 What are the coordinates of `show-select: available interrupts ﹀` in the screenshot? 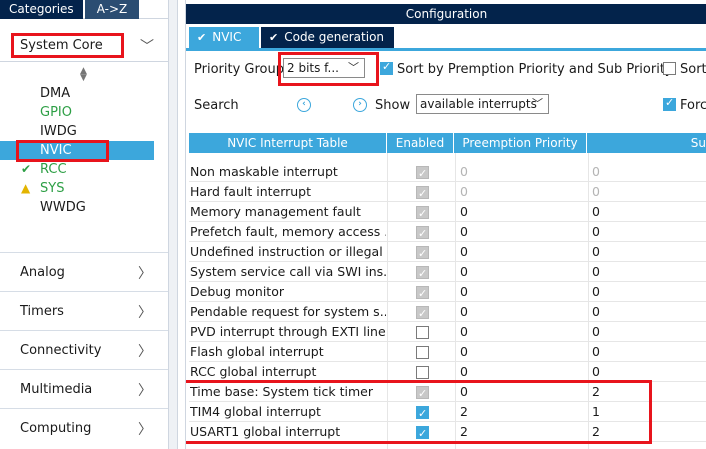 It's located at (482, 104).